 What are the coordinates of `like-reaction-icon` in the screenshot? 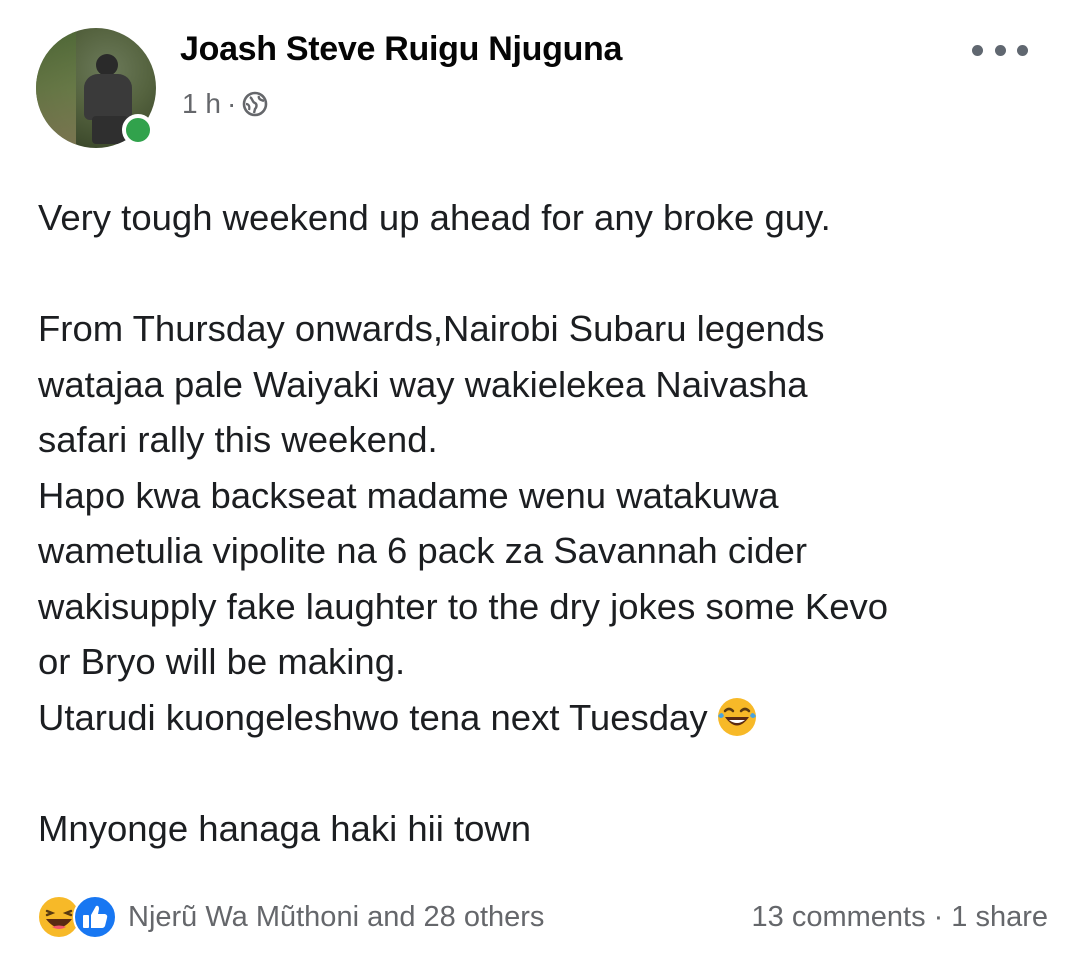 It's located at (95, 917).